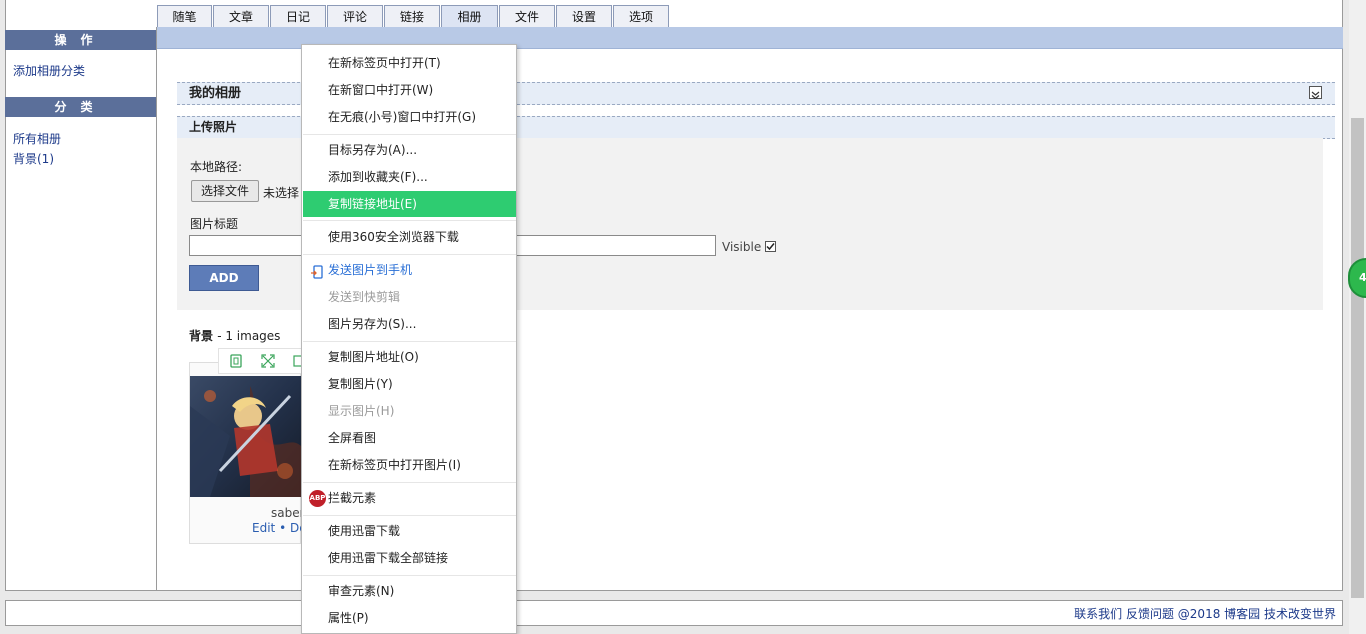  Describe the element at coordinates (409, 90) in the screenshot. I see `menu-open-new-window: 在新窗口中打开(W)` at that location.